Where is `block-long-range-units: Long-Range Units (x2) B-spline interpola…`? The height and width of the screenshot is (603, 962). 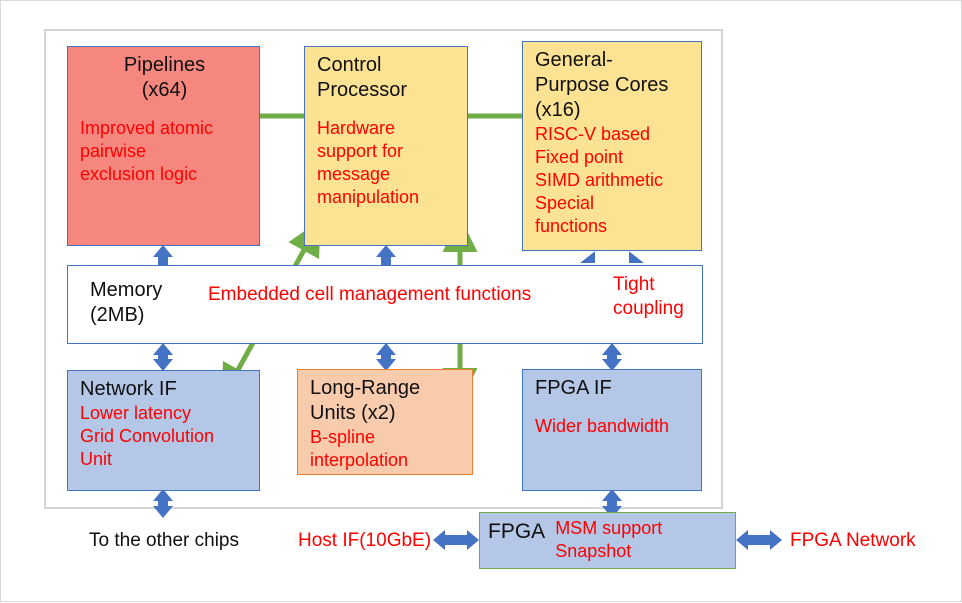 block-long-range-units: Long-Range Units (x2) B-spline interpola… is located at coordinates (385, 422).